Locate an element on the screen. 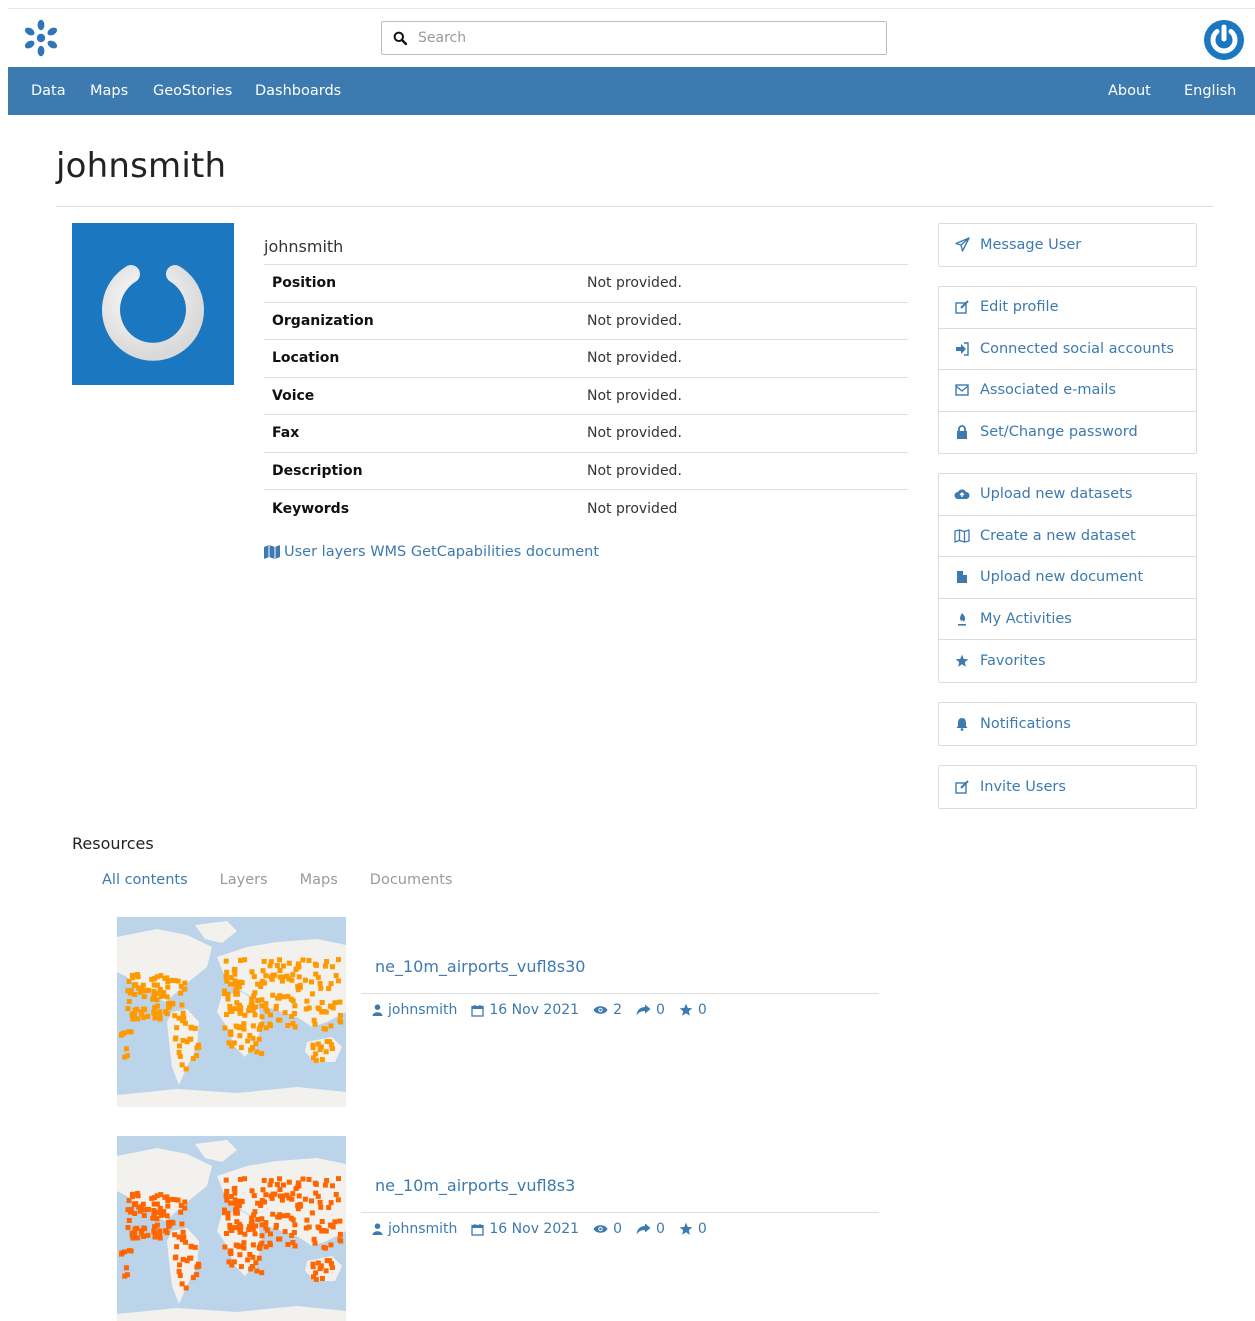 This screenshot has width=1255, height=1321. change-password-button: Set/Change password is located at coordinates (1067, 433).